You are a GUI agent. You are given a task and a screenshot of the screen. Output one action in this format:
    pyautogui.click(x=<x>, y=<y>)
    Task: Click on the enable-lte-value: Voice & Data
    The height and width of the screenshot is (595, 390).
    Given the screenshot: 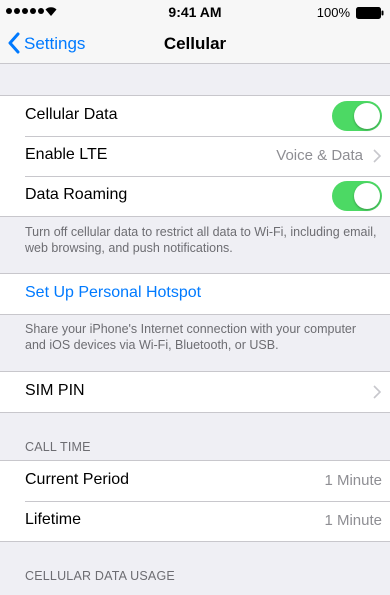 What is the action you would take?
    pyautogui.click(x=319, y=155)
    